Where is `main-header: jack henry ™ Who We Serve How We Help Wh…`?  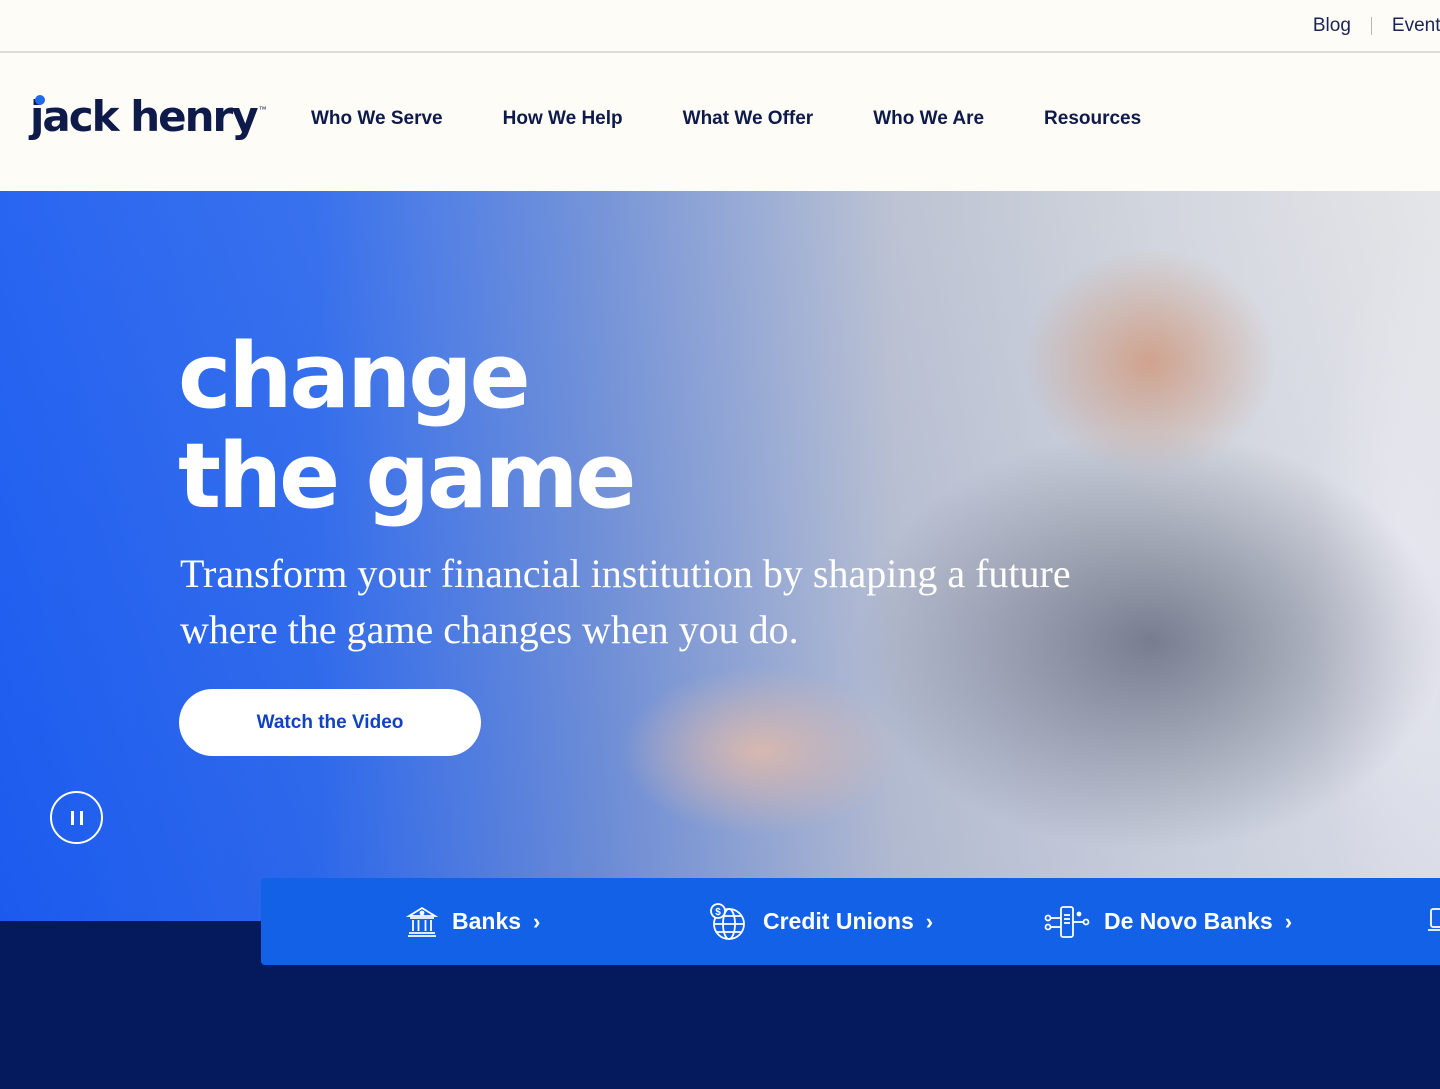
main-header: jack henry ™ Who We Serve How We Help Wh… is located at coordinates (720, 123).